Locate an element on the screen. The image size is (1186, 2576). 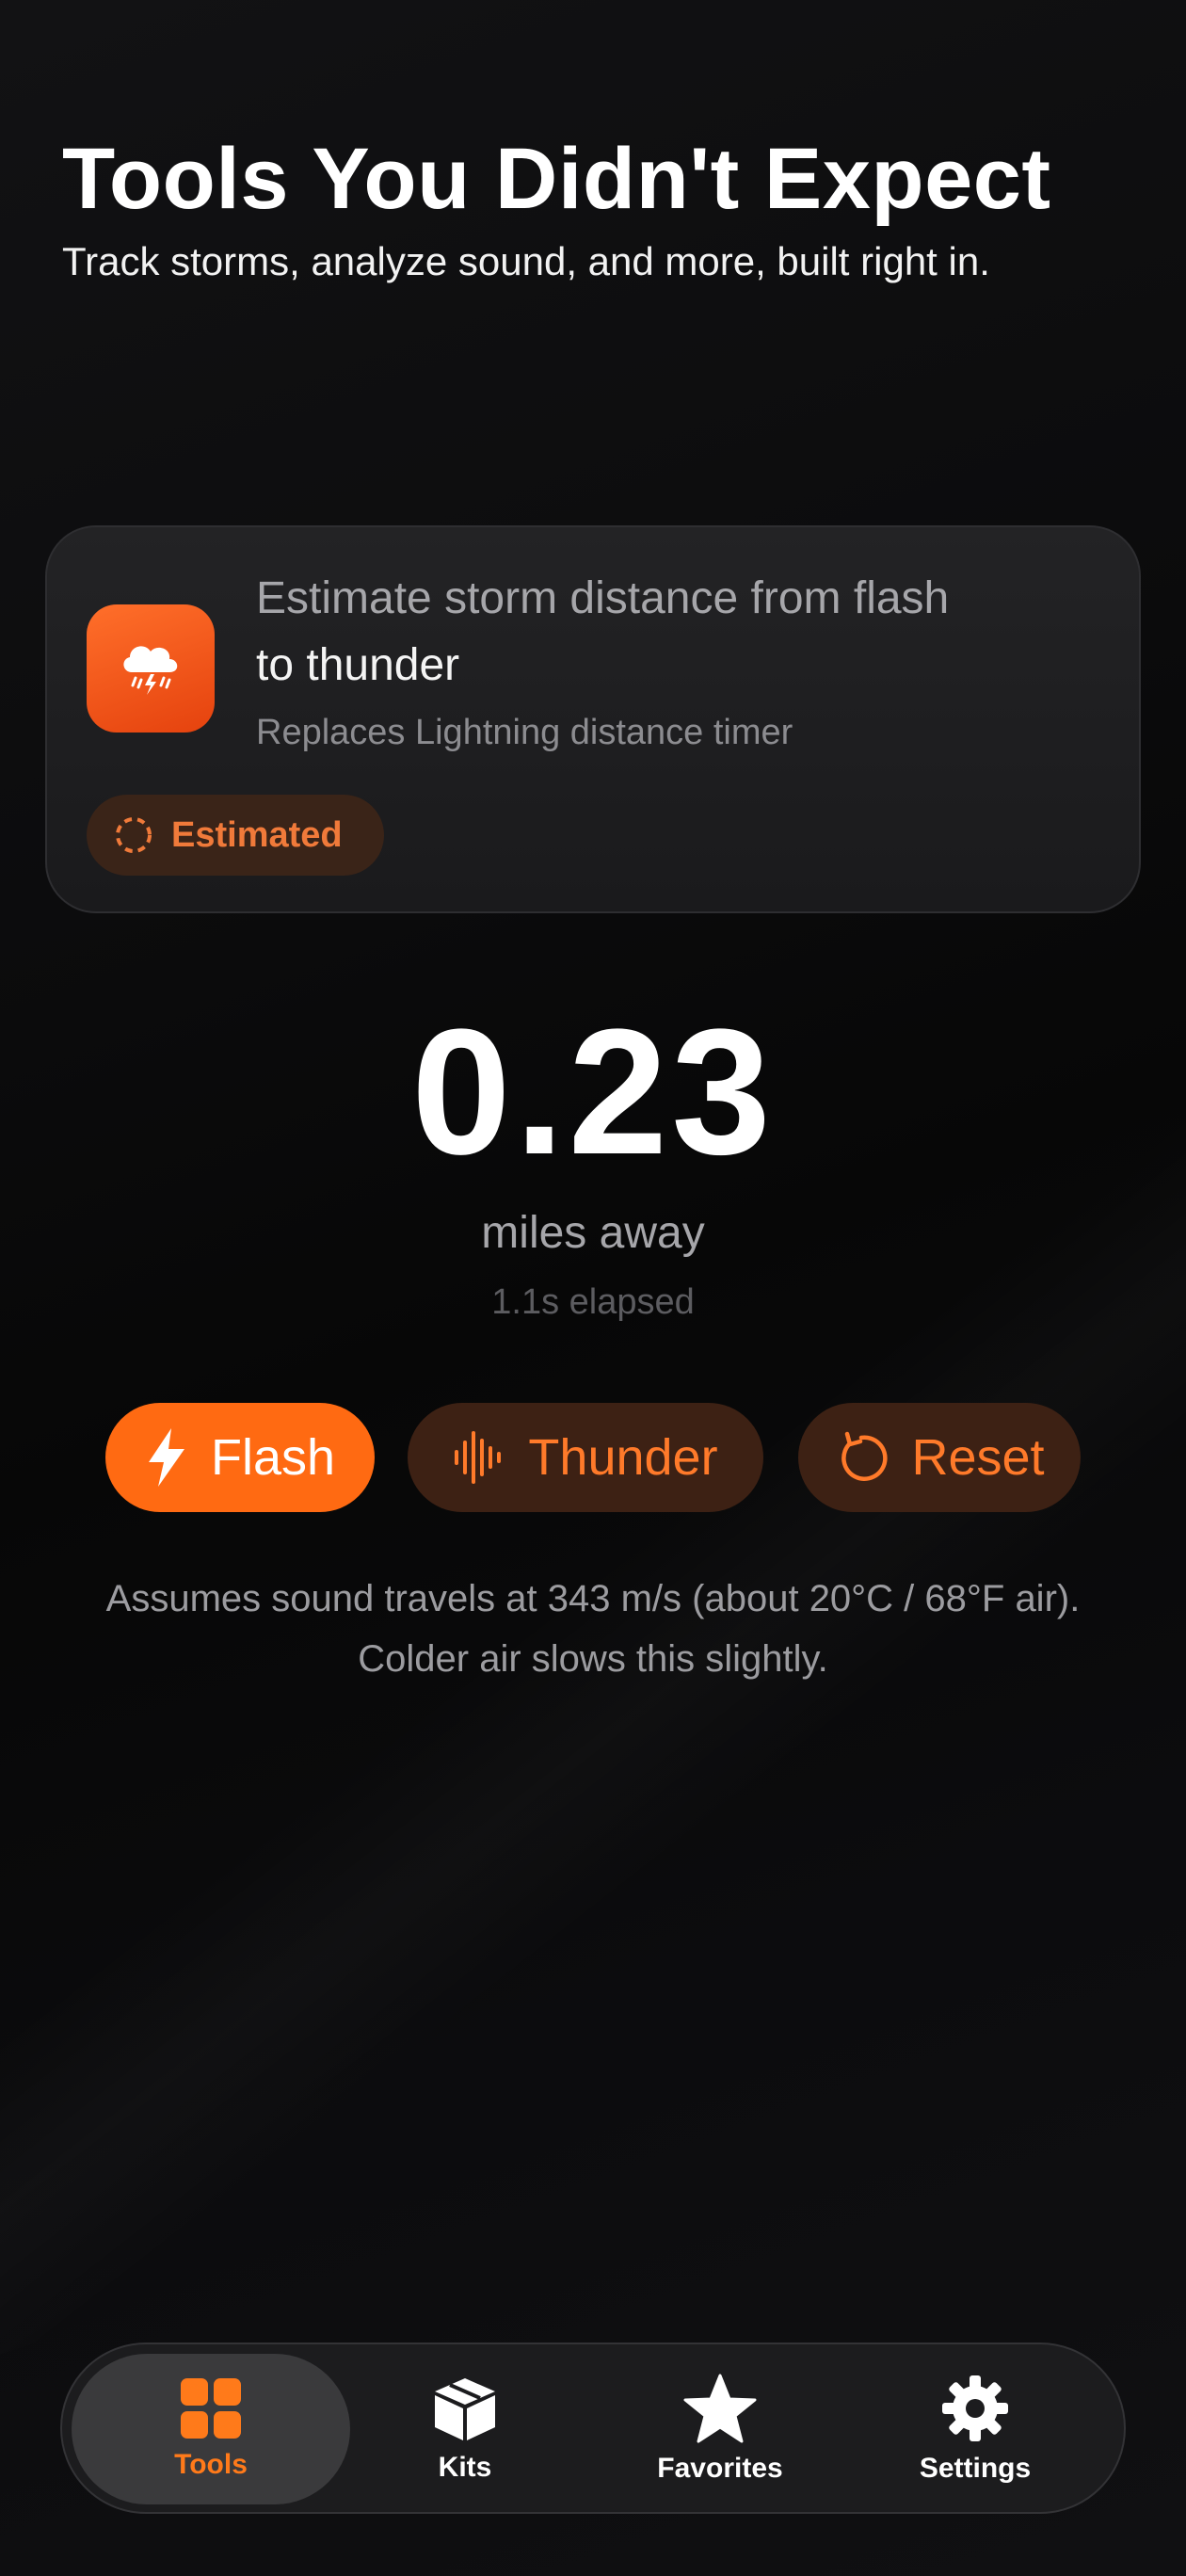
page-title: Tools You Didn't Expect is located at coordinates (556, 179).